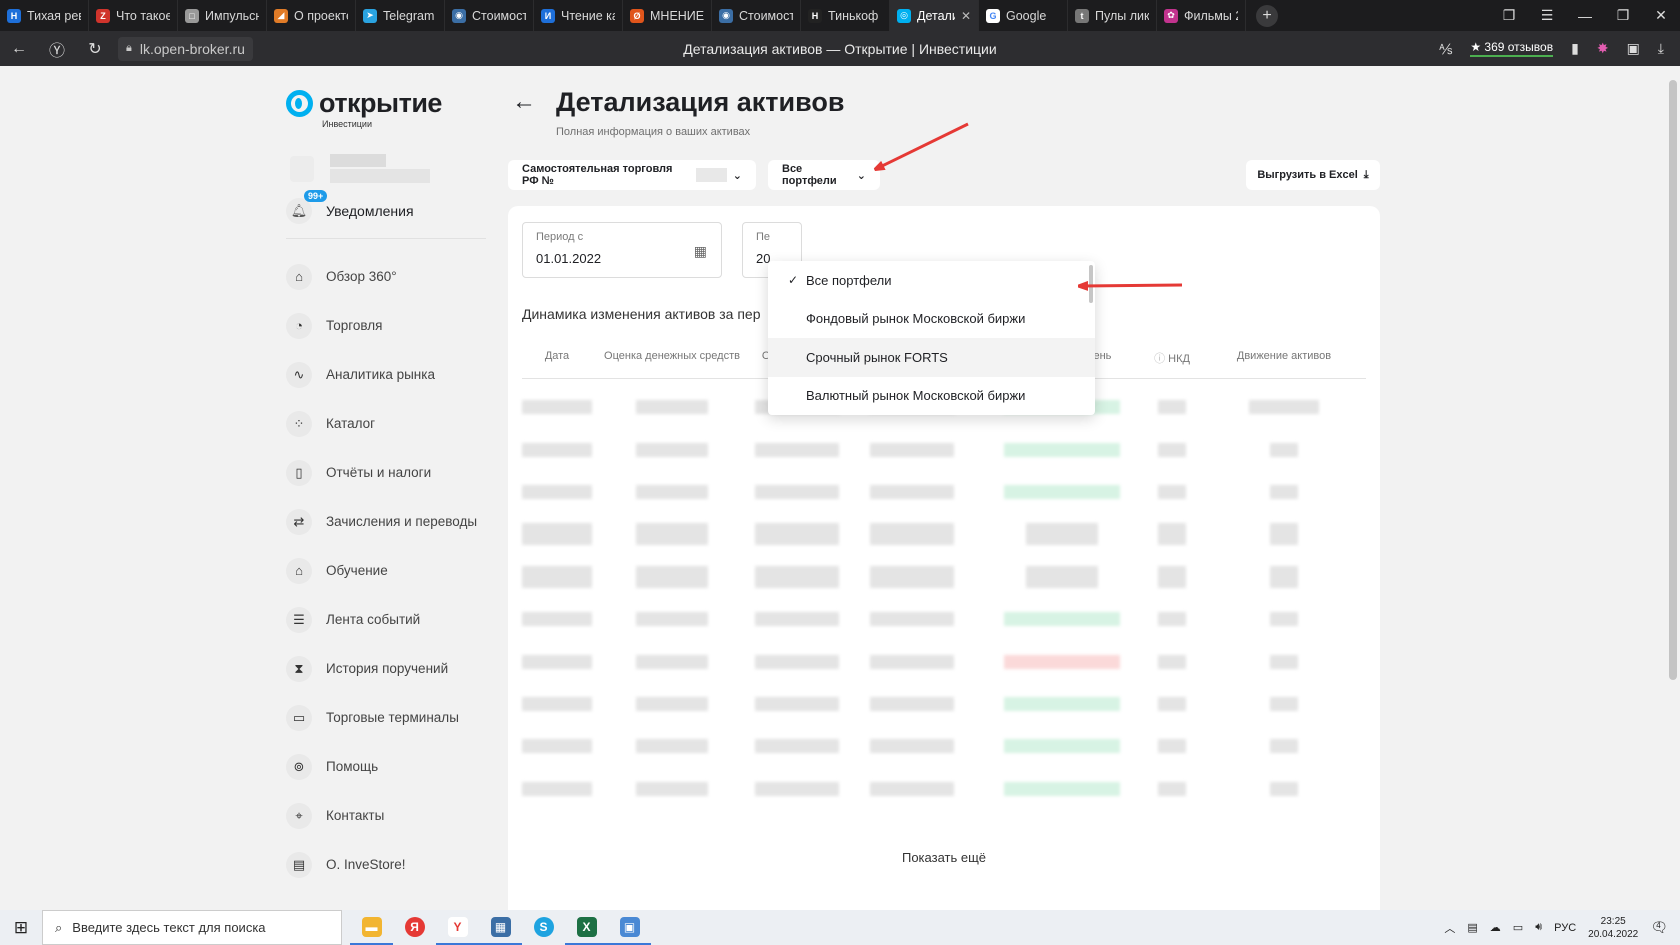  Describe the element at coordinates (381, 668) in the screenshot. I see `sidebar-item: ⧗ История поручений` at that location.